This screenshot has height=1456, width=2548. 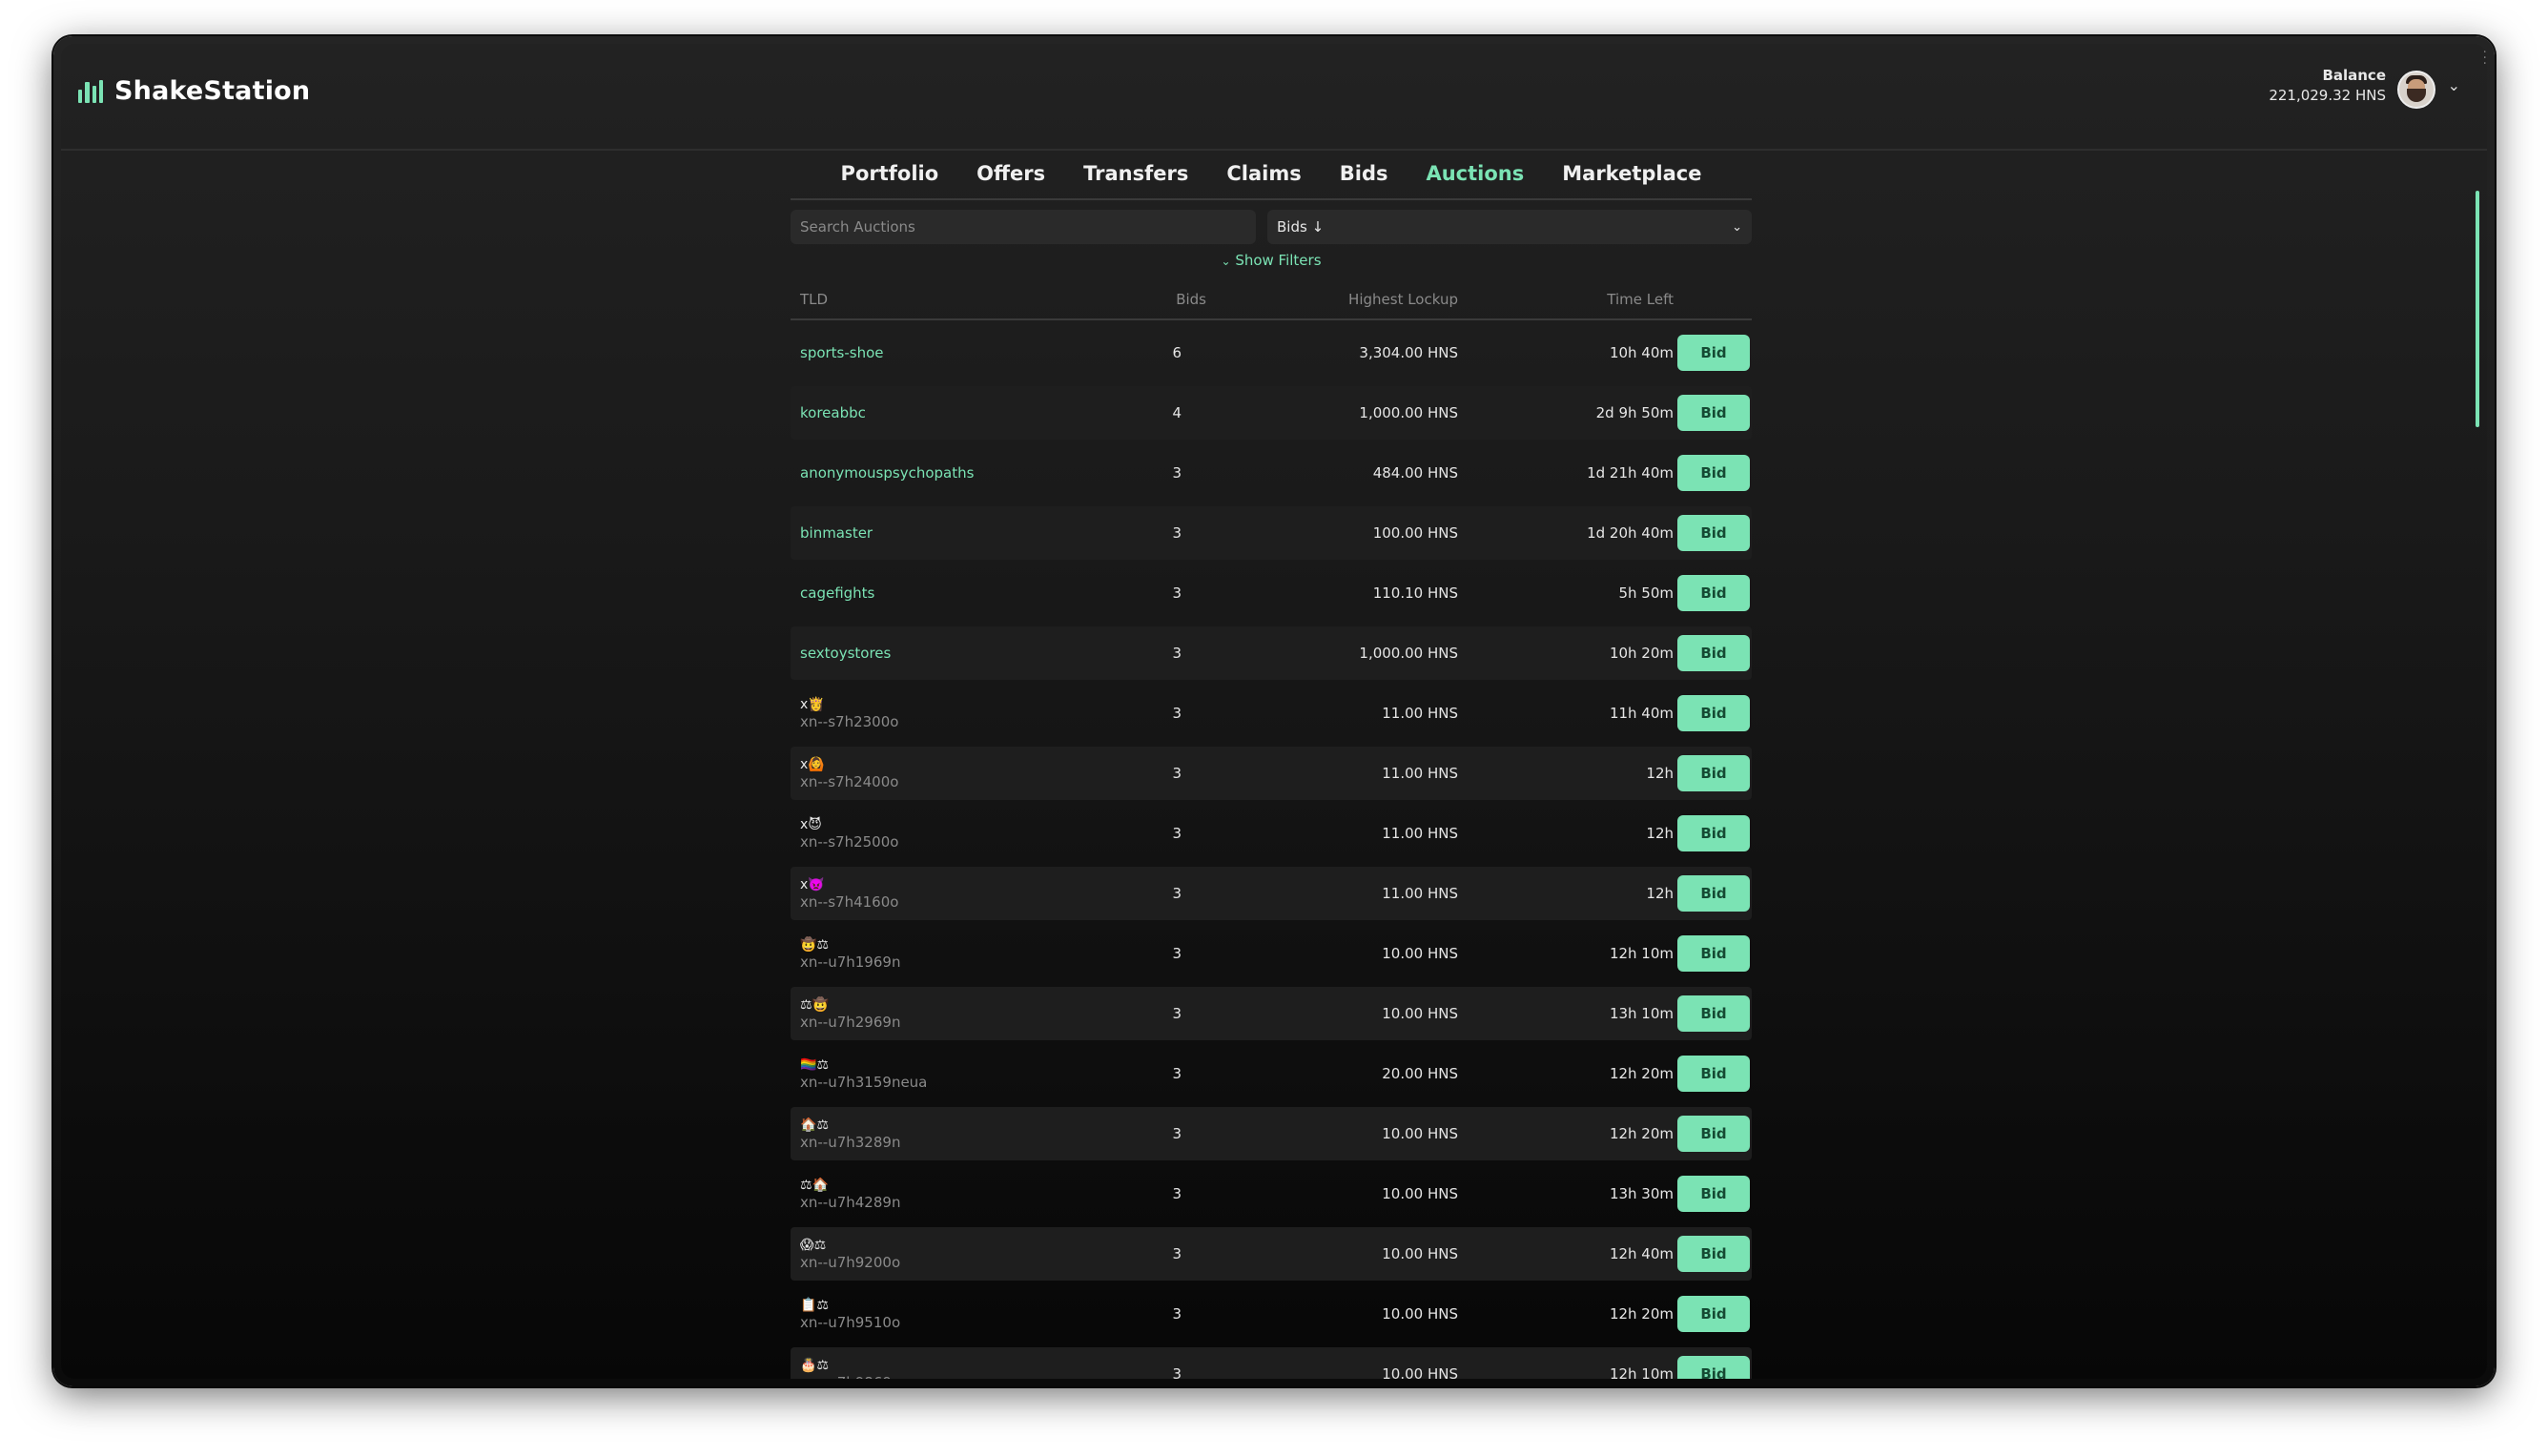 I want to click on tld-cell: x😈 xn--s7h2500o, so click(x=962, y=834).